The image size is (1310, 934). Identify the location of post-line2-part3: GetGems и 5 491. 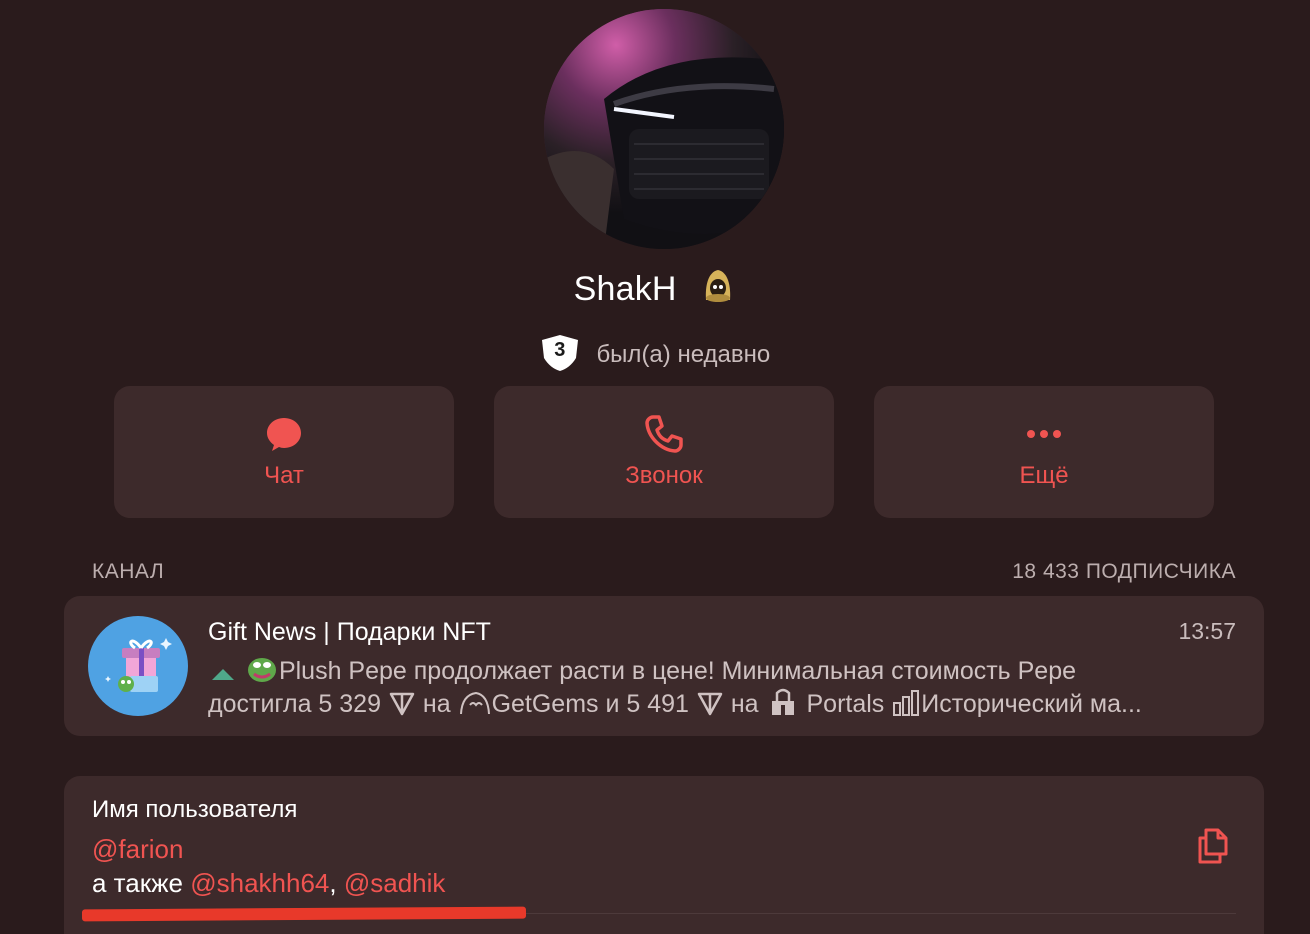
(590, 704).